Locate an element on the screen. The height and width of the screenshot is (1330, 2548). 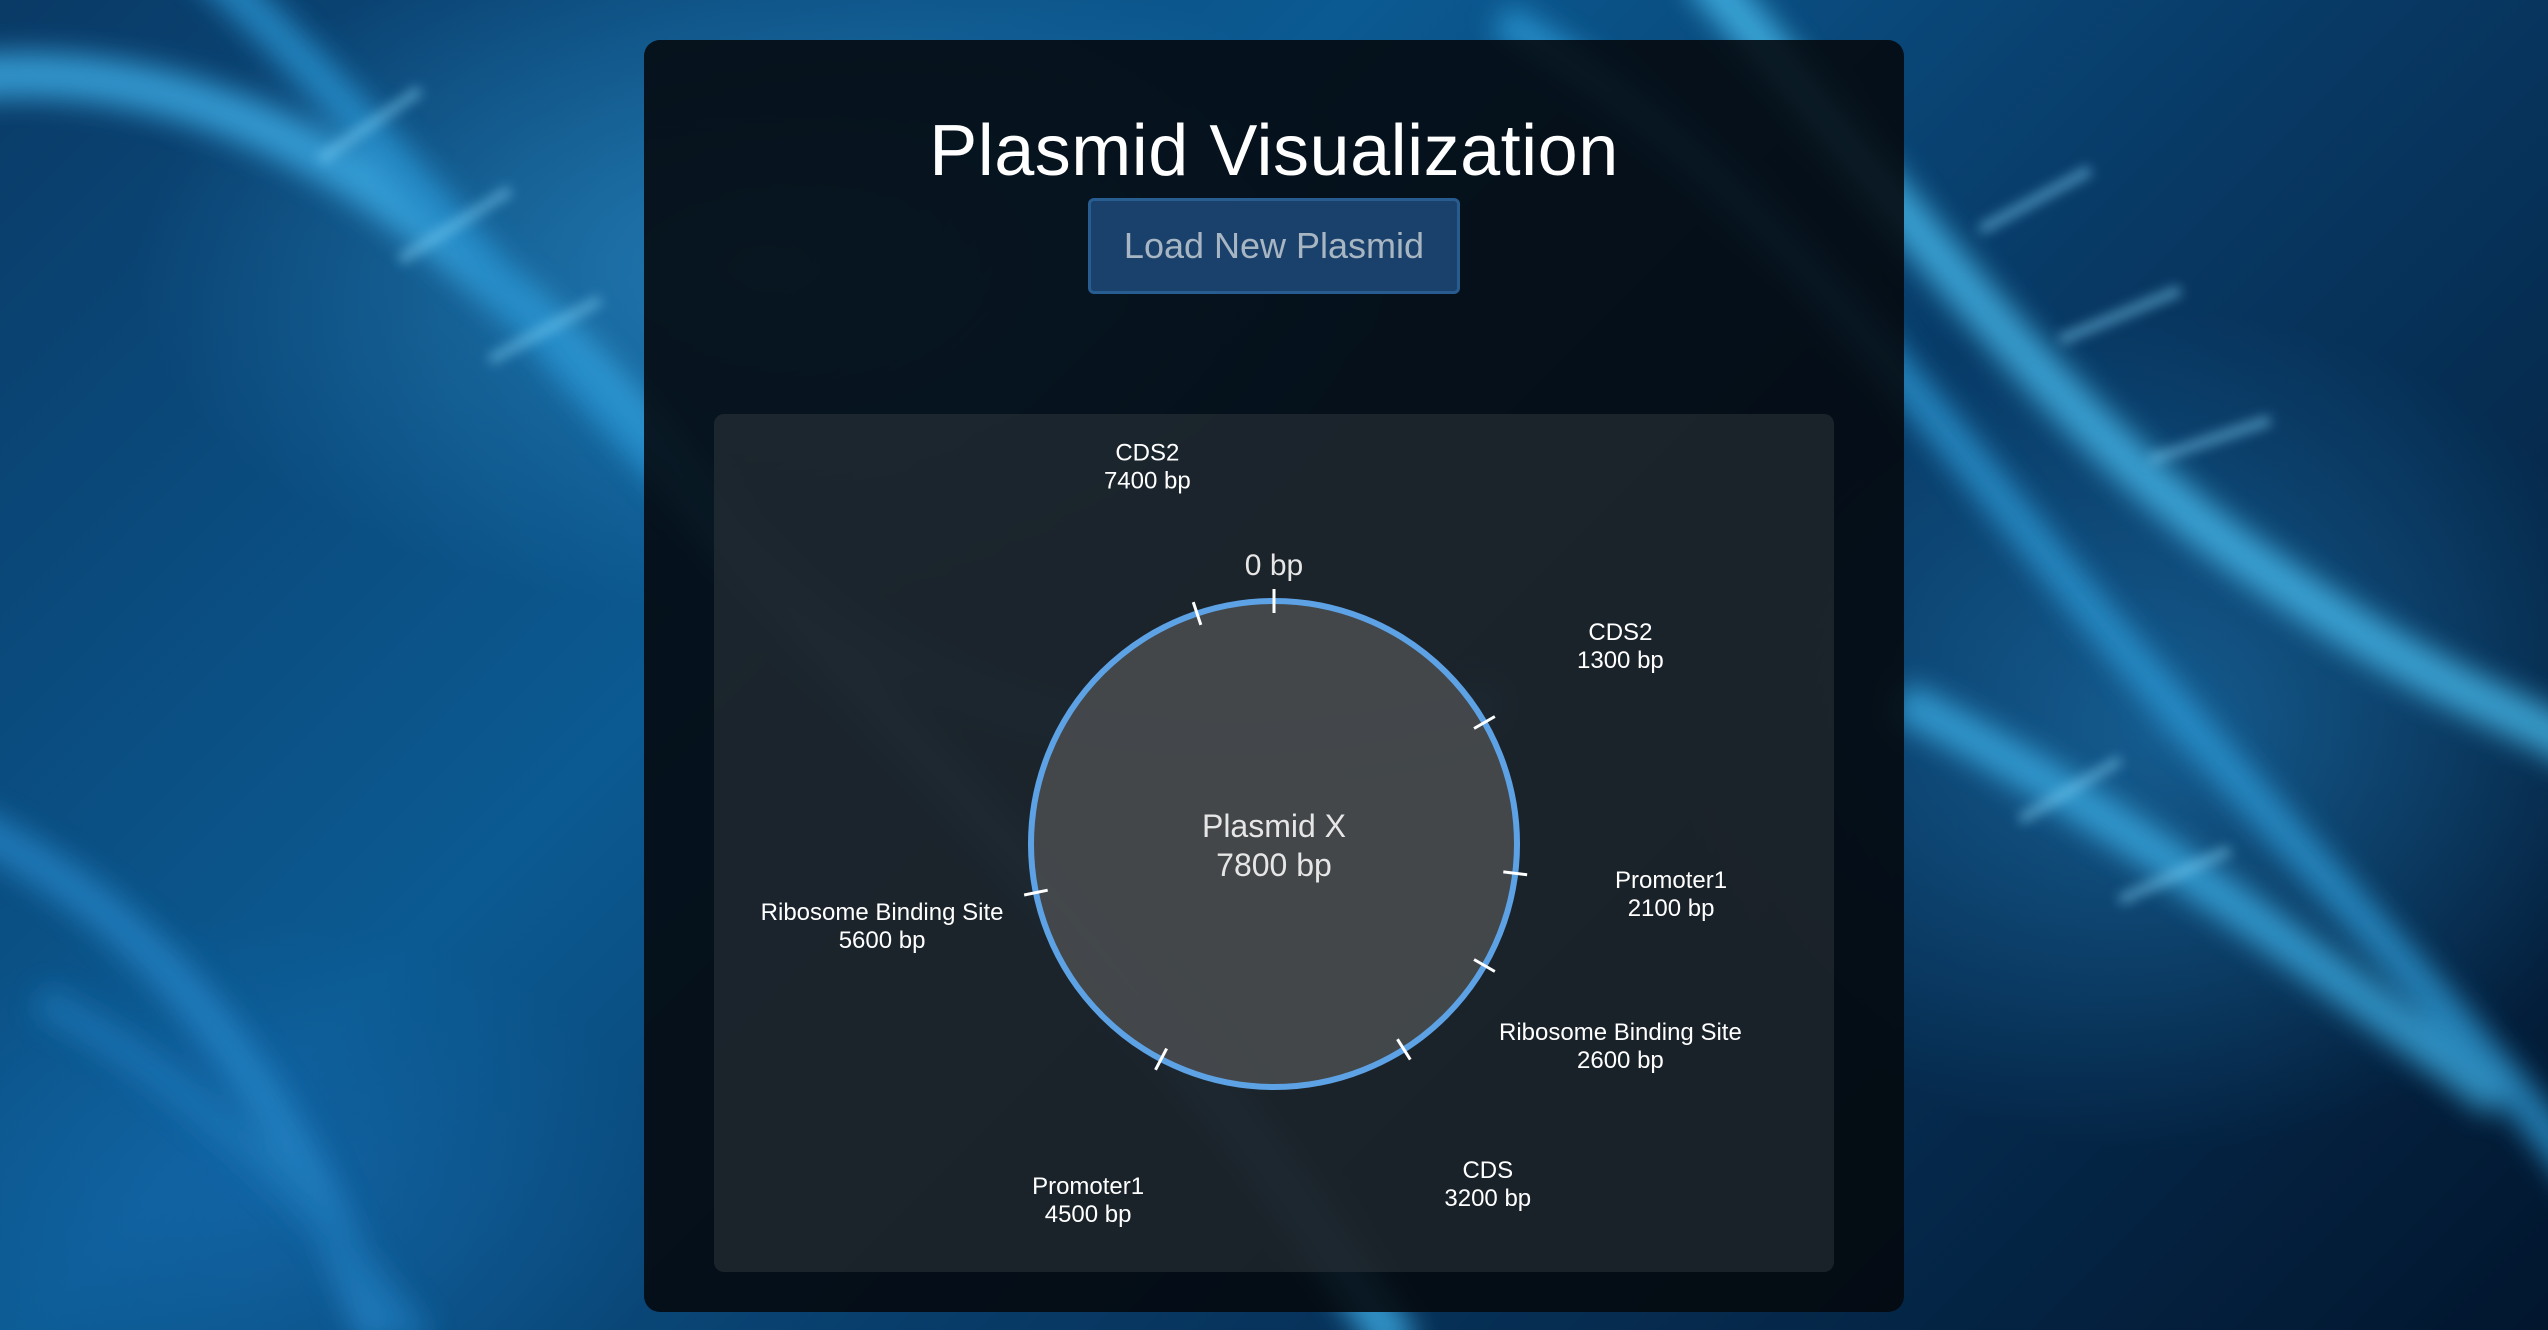
plasmid-length: 7800 bp is located at coordinates (1274, 865).